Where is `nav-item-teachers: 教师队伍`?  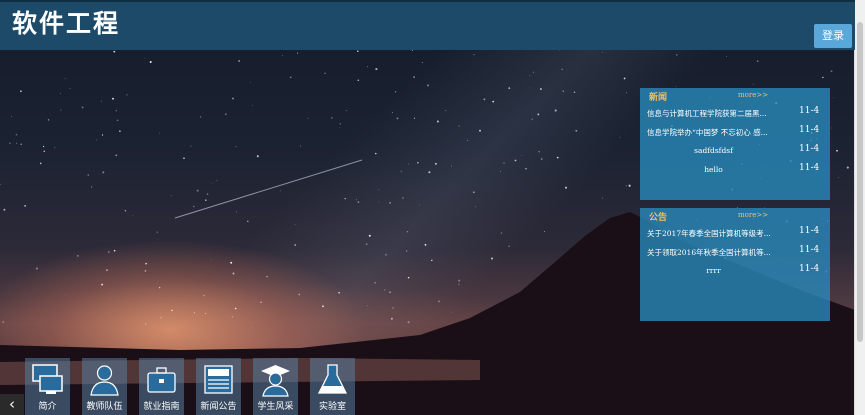 nav-item-teachers: 教师队伍 is located at coordinates (104, 386).